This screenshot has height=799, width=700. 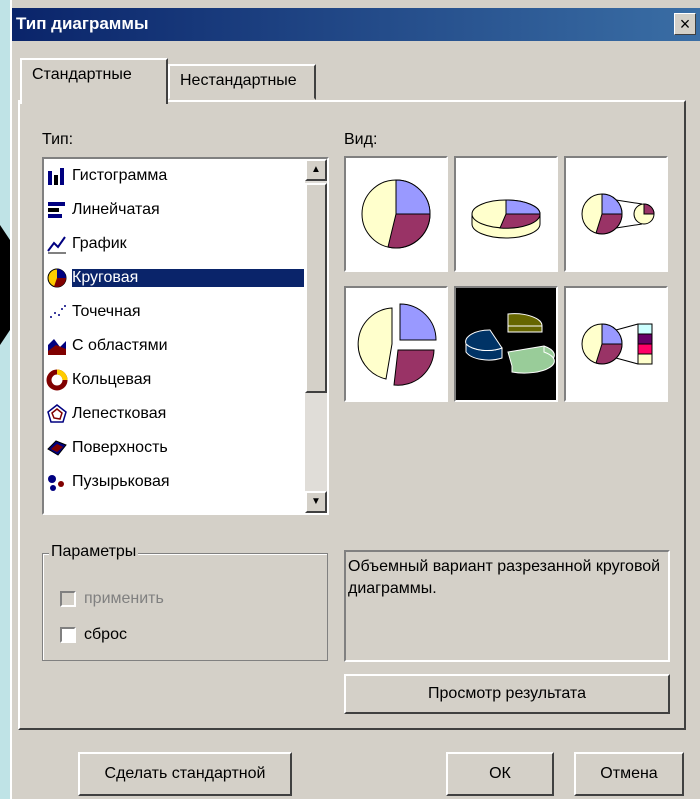 What do you see at coordinates (57, 448) in the screenshot?
I see `surface-chart-icon` at bounding box center [57, 448].